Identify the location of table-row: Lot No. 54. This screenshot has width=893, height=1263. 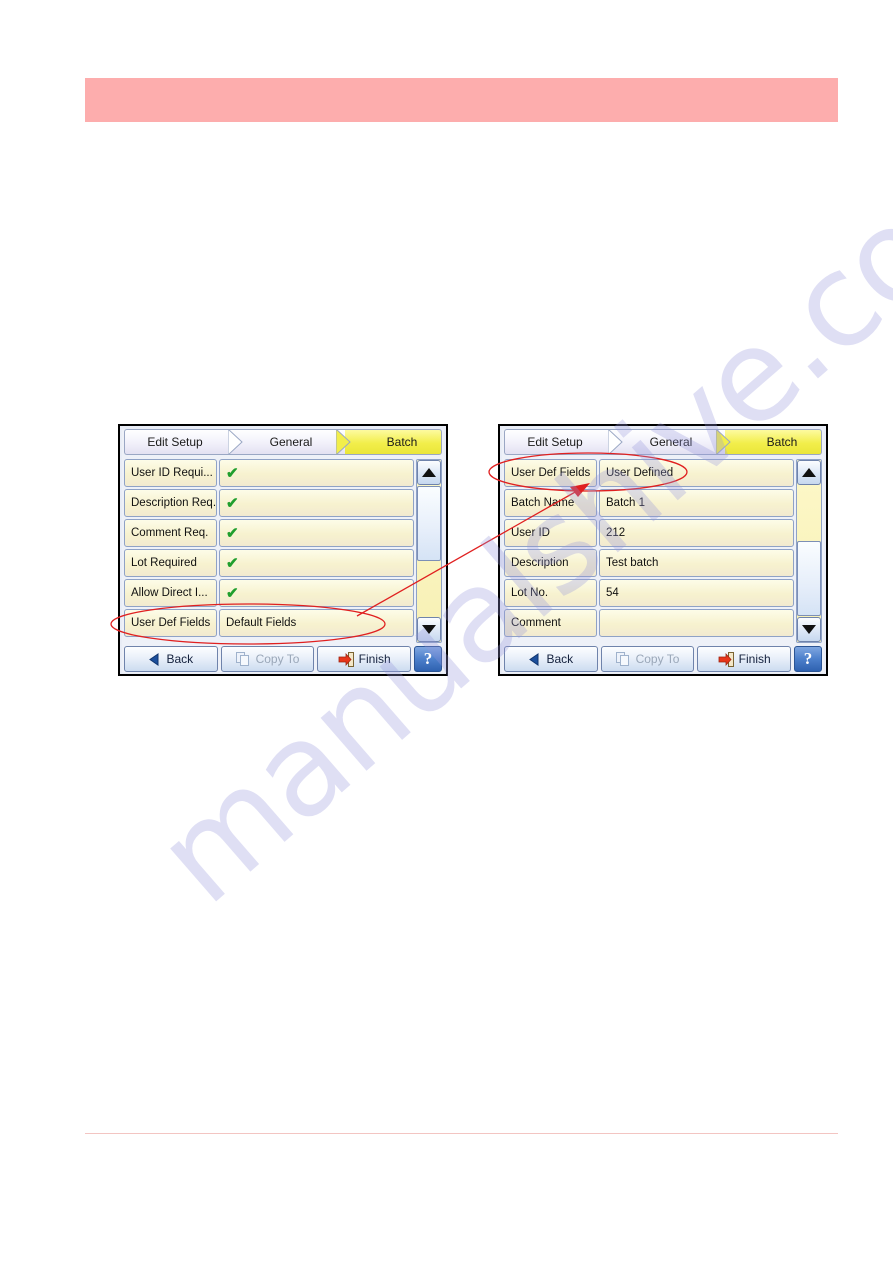
(649, 593).